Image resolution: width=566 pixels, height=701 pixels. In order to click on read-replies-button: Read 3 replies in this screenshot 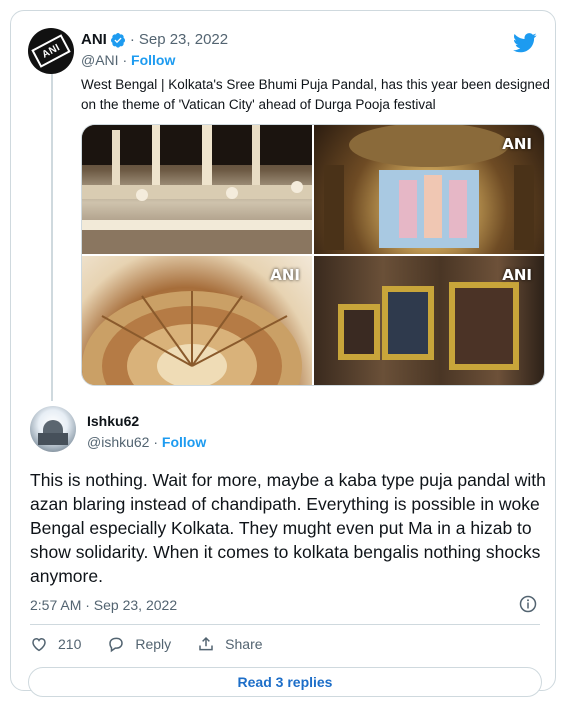, I will do `click(285, 682)`.